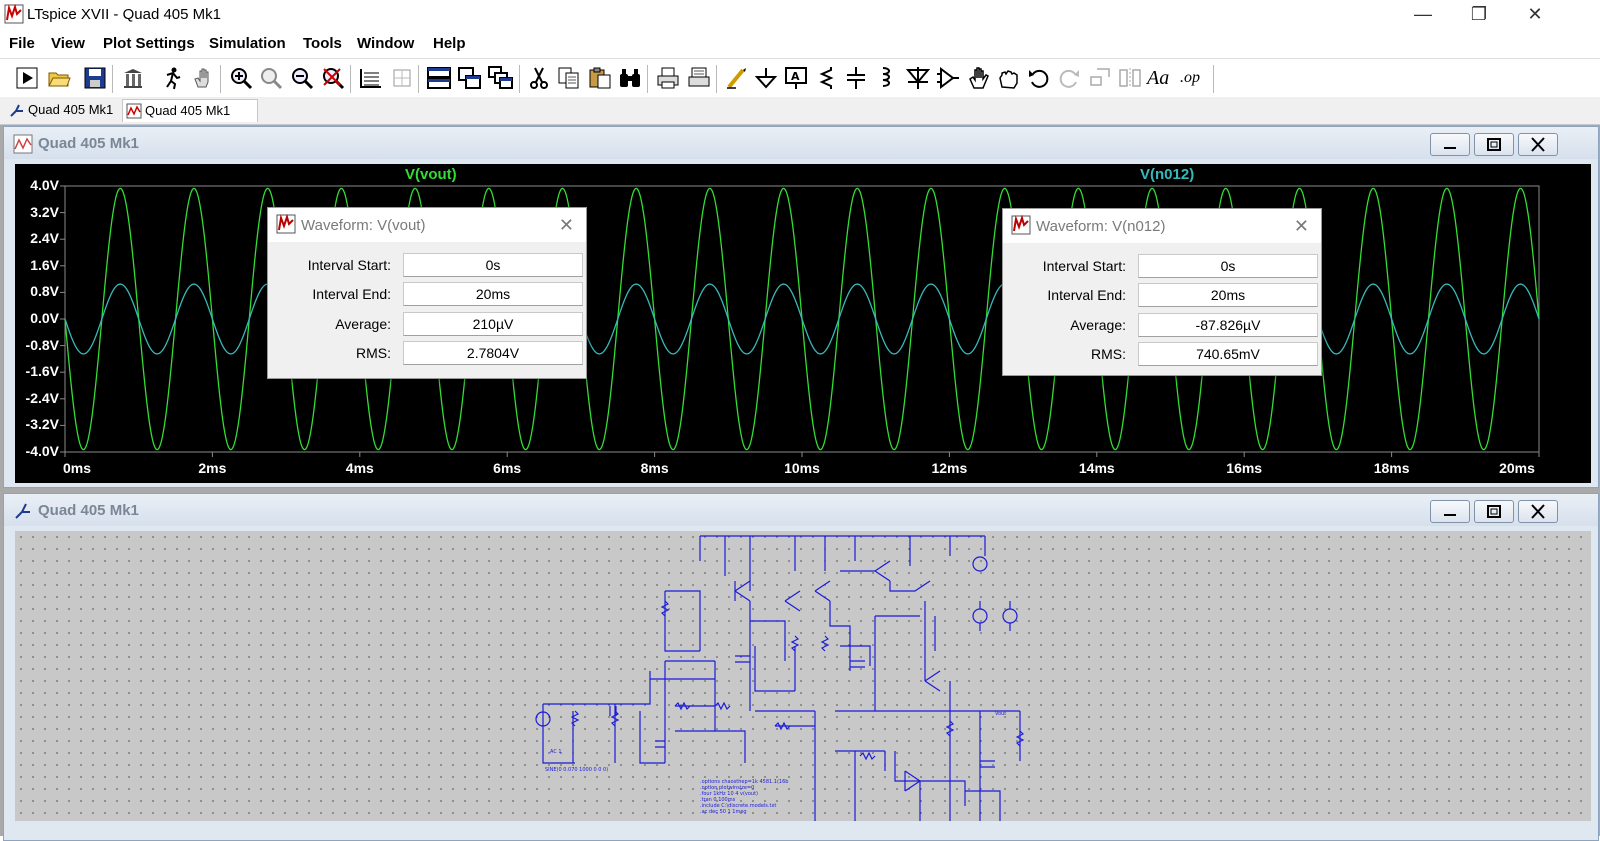 This screenshot has width=1600, height=841. What do you see at coordinates (668, 78) in the screenshot?
I see `print-icon` at bounding box center [668, 78].